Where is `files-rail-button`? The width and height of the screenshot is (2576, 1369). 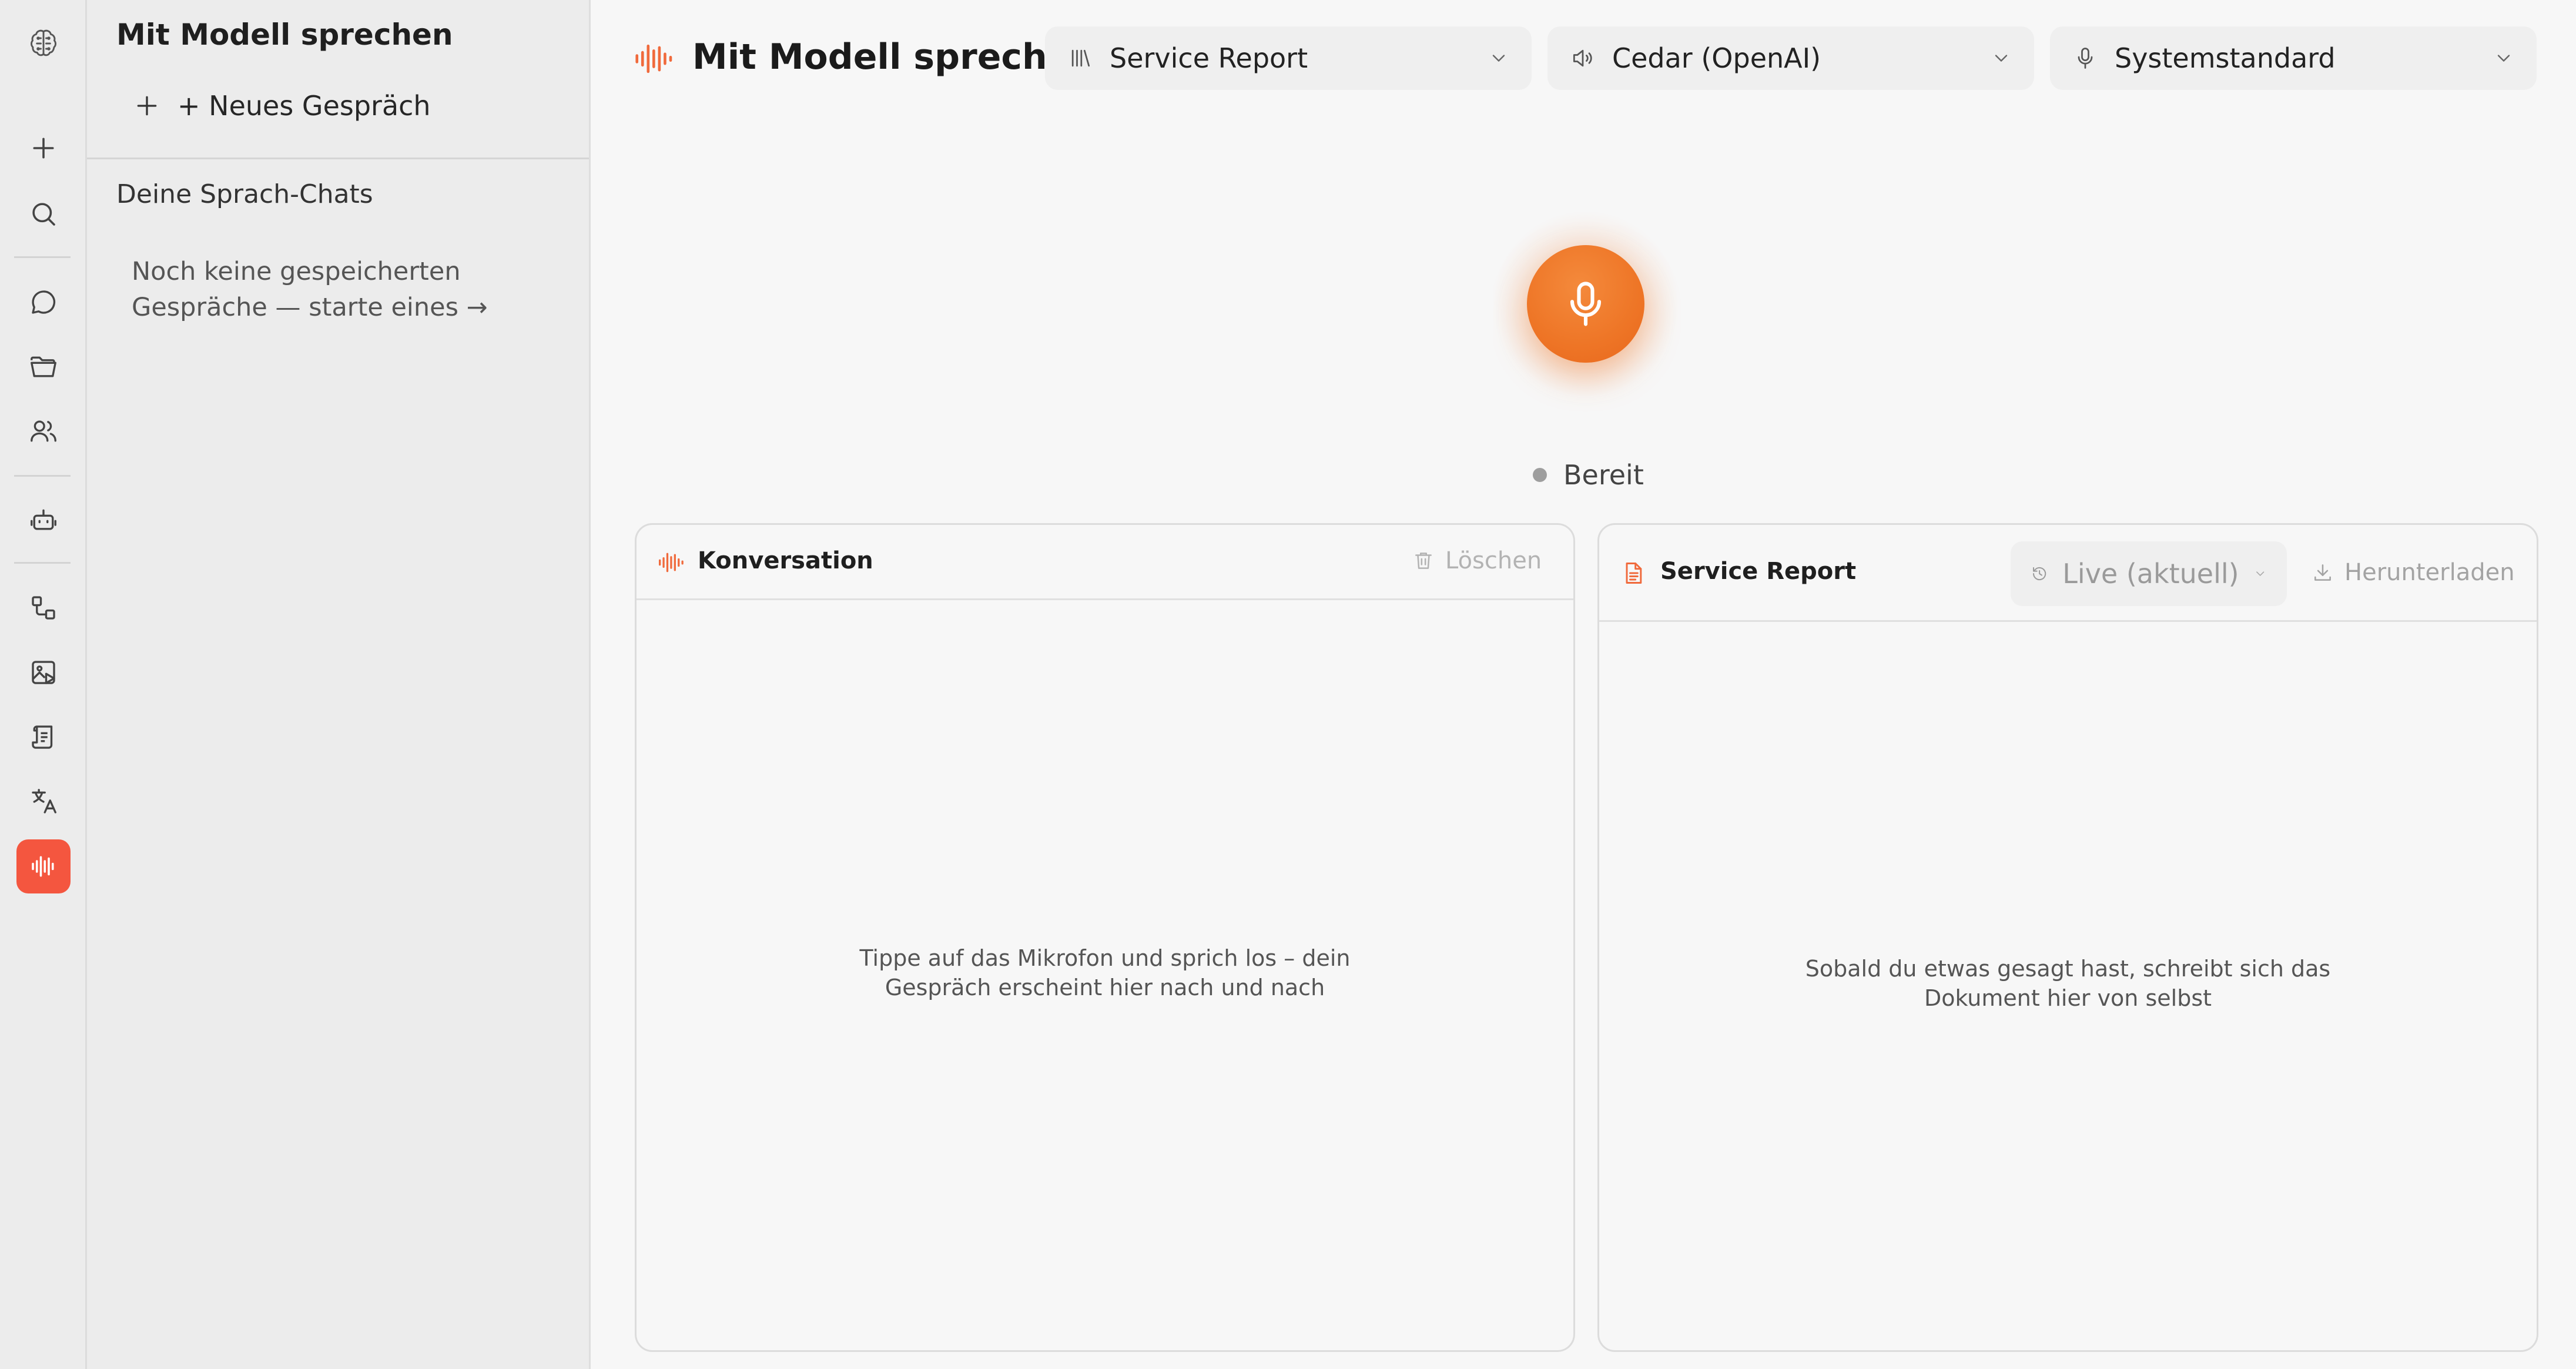
files-rail-button is located at coordinates (43, 367).